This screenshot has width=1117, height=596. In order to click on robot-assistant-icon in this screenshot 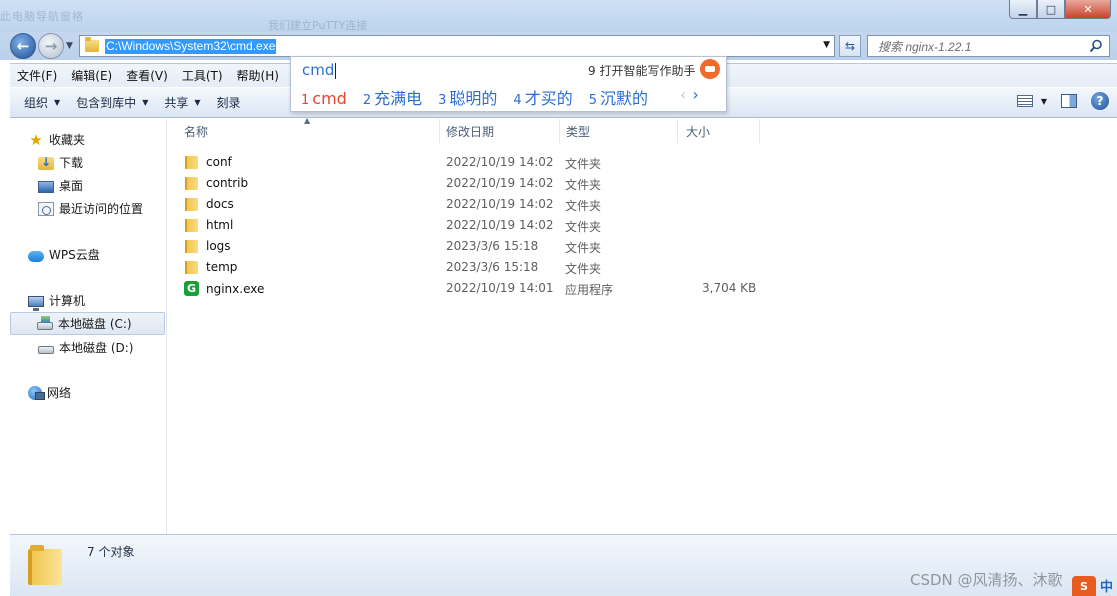, I will do `click(710, 69)`.